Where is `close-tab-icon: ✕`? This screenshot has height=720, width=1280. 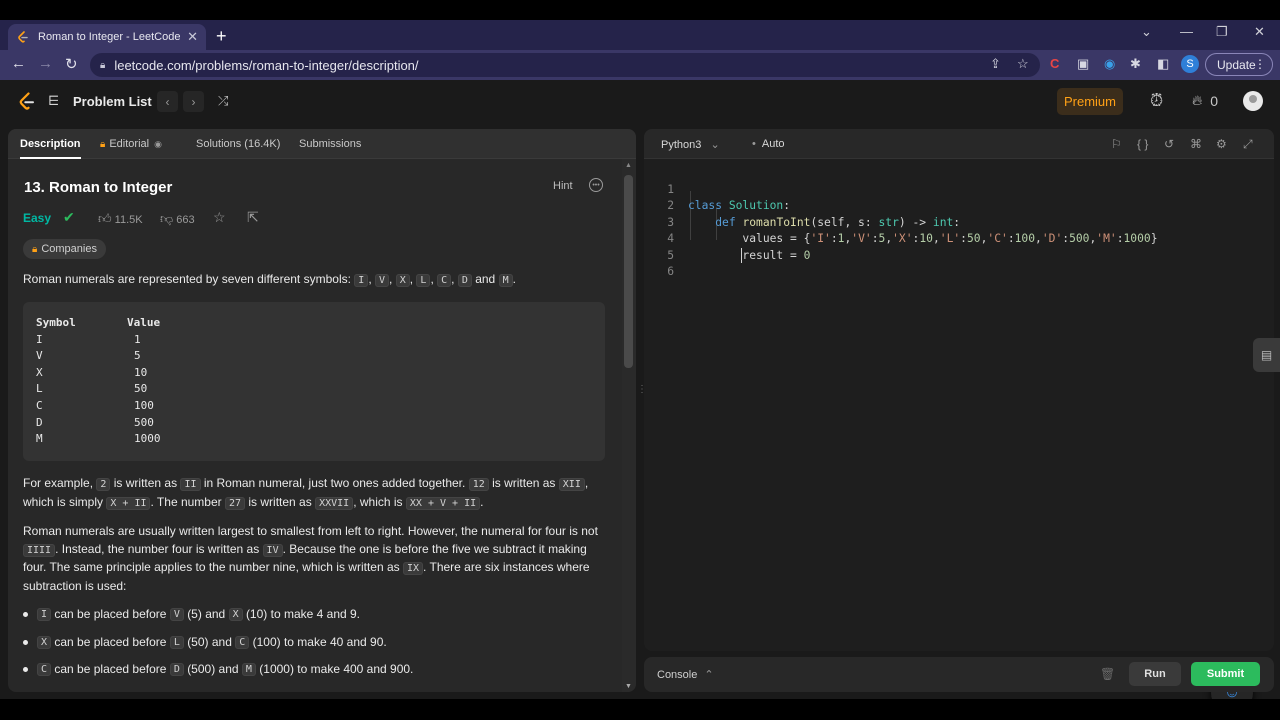
close-tab-icon: ✕ is located at coordinates (192, 37).